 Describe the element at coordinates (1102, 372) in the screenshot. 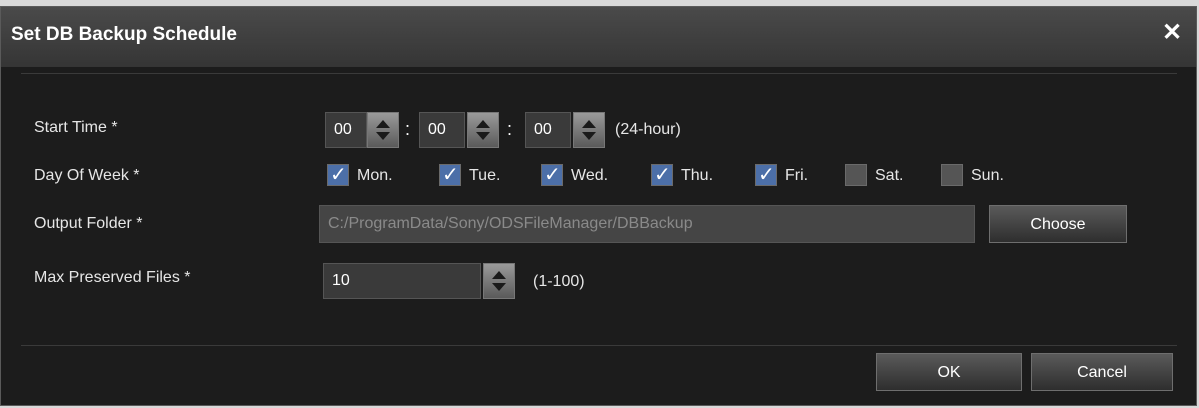

I see `cancel-button: Cancel` at that location.